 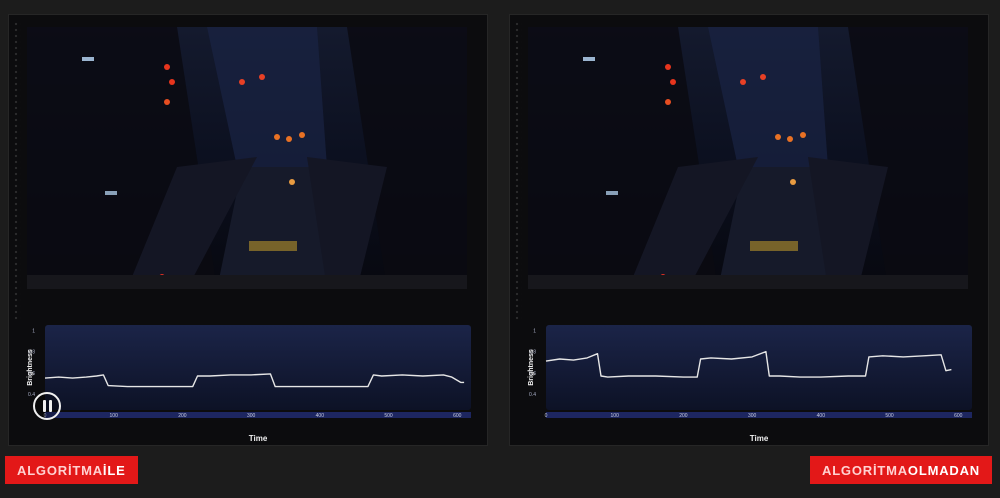 What do you see at coordinates (114, 470) in the screenshot?
I see `label-part-with: İLE` at bounding box center [114, 470].